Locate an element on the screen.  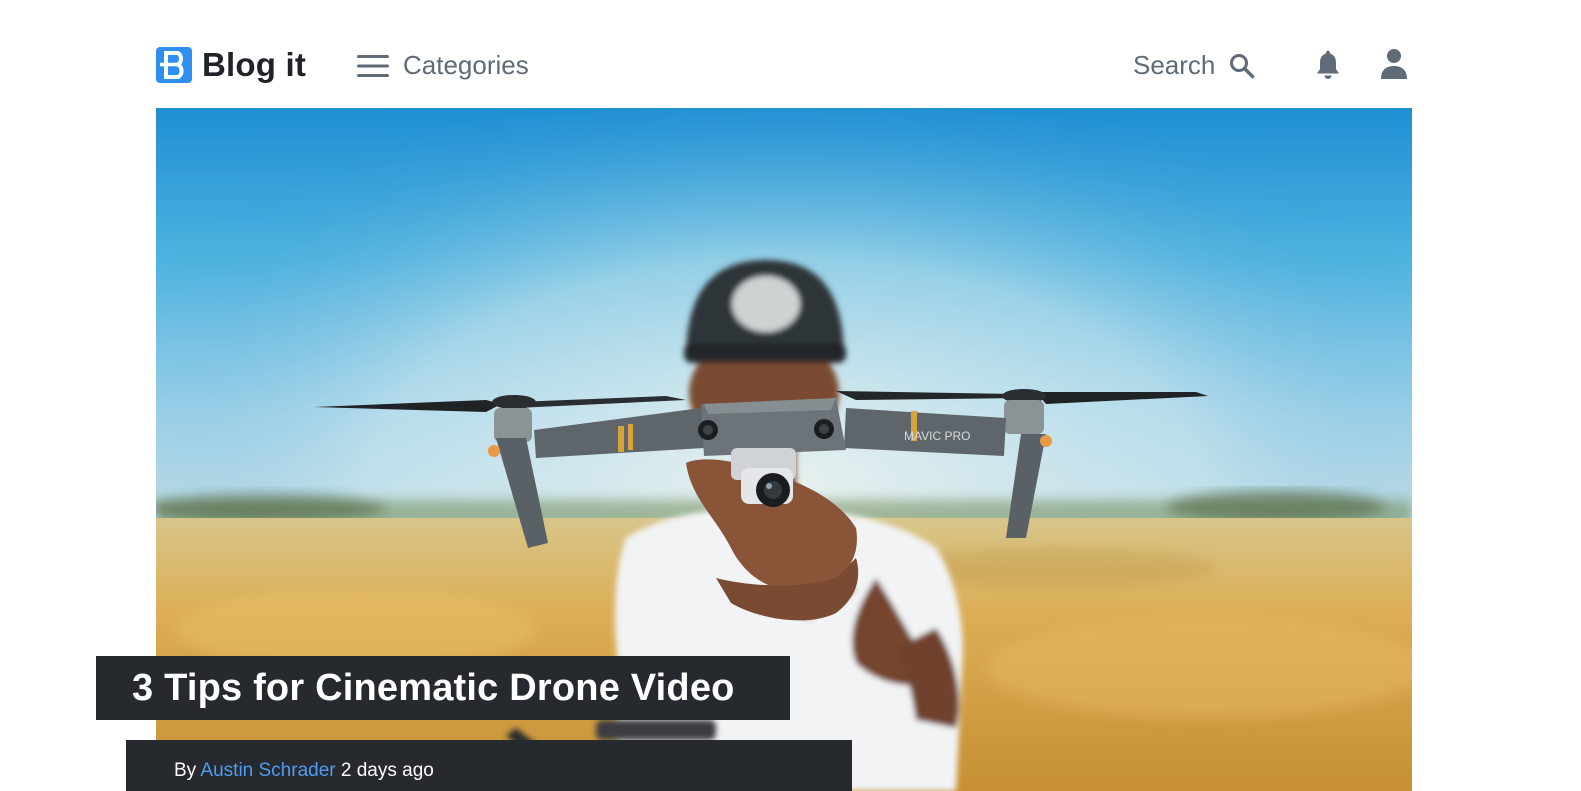
post-title-card: 3 Tips for Cinematic Drone Video is located at coordinates (443, 688).